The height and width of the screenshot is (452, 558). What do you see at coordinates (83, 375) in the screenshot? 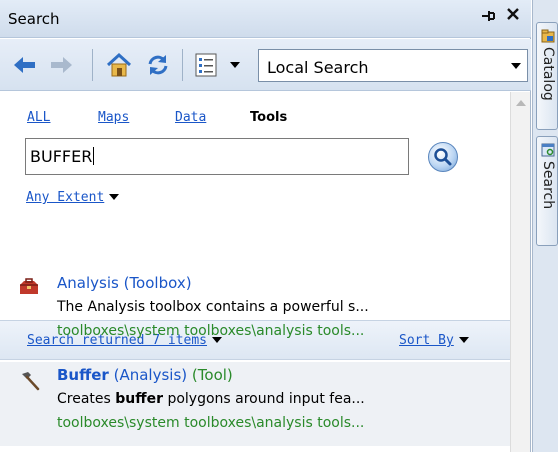
I see `result-name: Buffer` at bounding box center [83, 375].